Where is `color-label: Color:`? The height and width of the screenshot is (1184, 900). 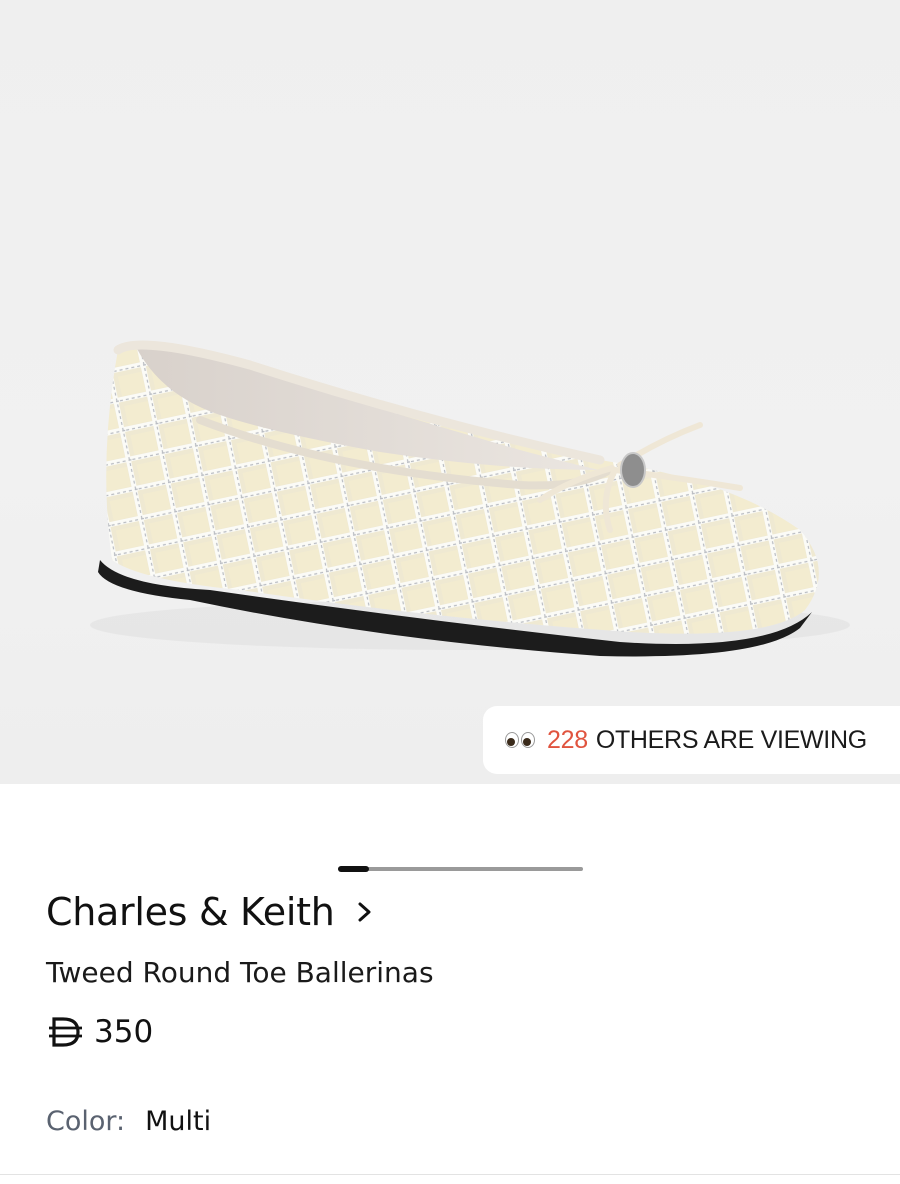
color-label: Color: is located at coordinates (86, 1121).